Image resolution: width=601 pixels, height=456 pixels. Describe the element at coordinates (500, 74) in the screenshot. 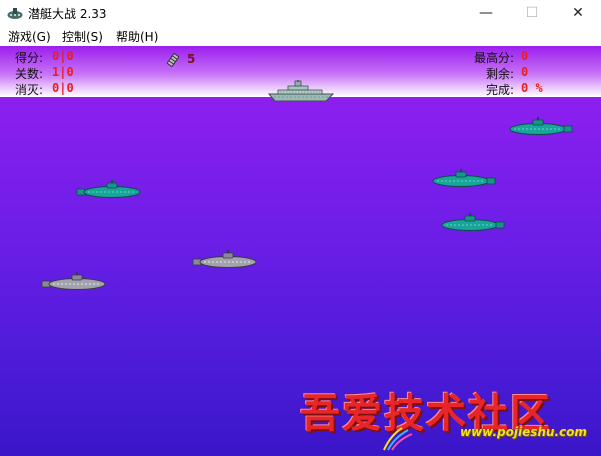

I see `remaining-label: 剩余:` at that location.